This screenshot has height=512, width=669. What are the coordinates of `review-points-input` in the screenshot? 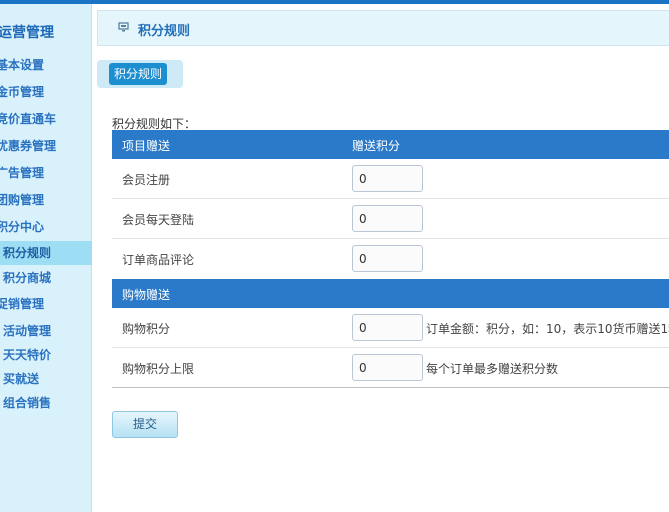 It's located at (387, 258).